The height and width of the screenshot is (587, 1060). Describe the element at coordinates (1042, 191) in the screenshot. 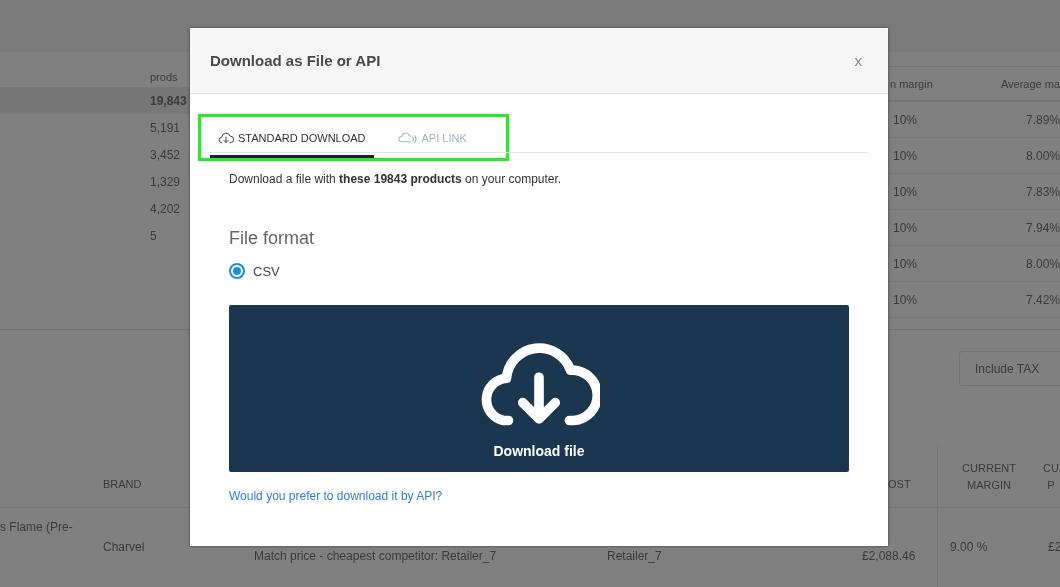

I see `table-cell: 7.83%` at that location.